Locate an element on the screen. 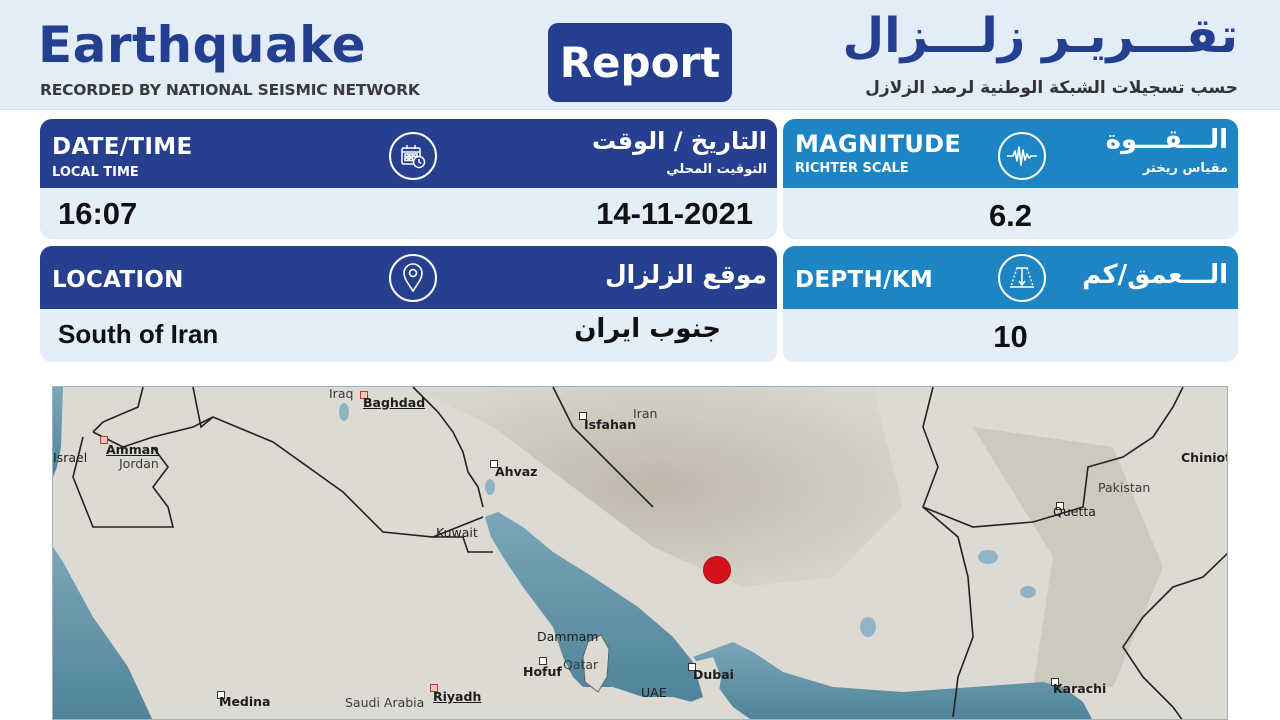 This screenshot has height=720, width=1280. datetime-sublabel-en: LOCAL TIME is located at coordinates (95, 172).